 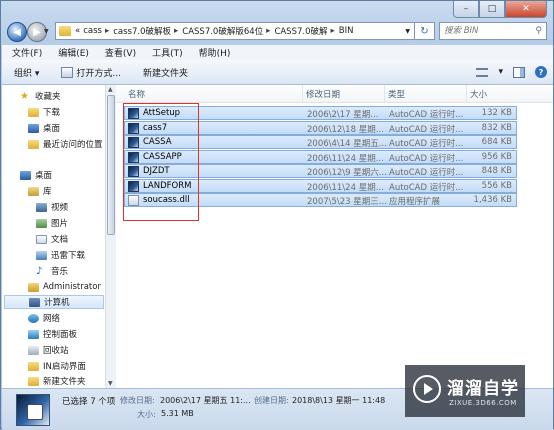 What do you see at coordinates (541, 72) in the screenshot?
I see `help-icon: ?` at bounding box center [541, 72].